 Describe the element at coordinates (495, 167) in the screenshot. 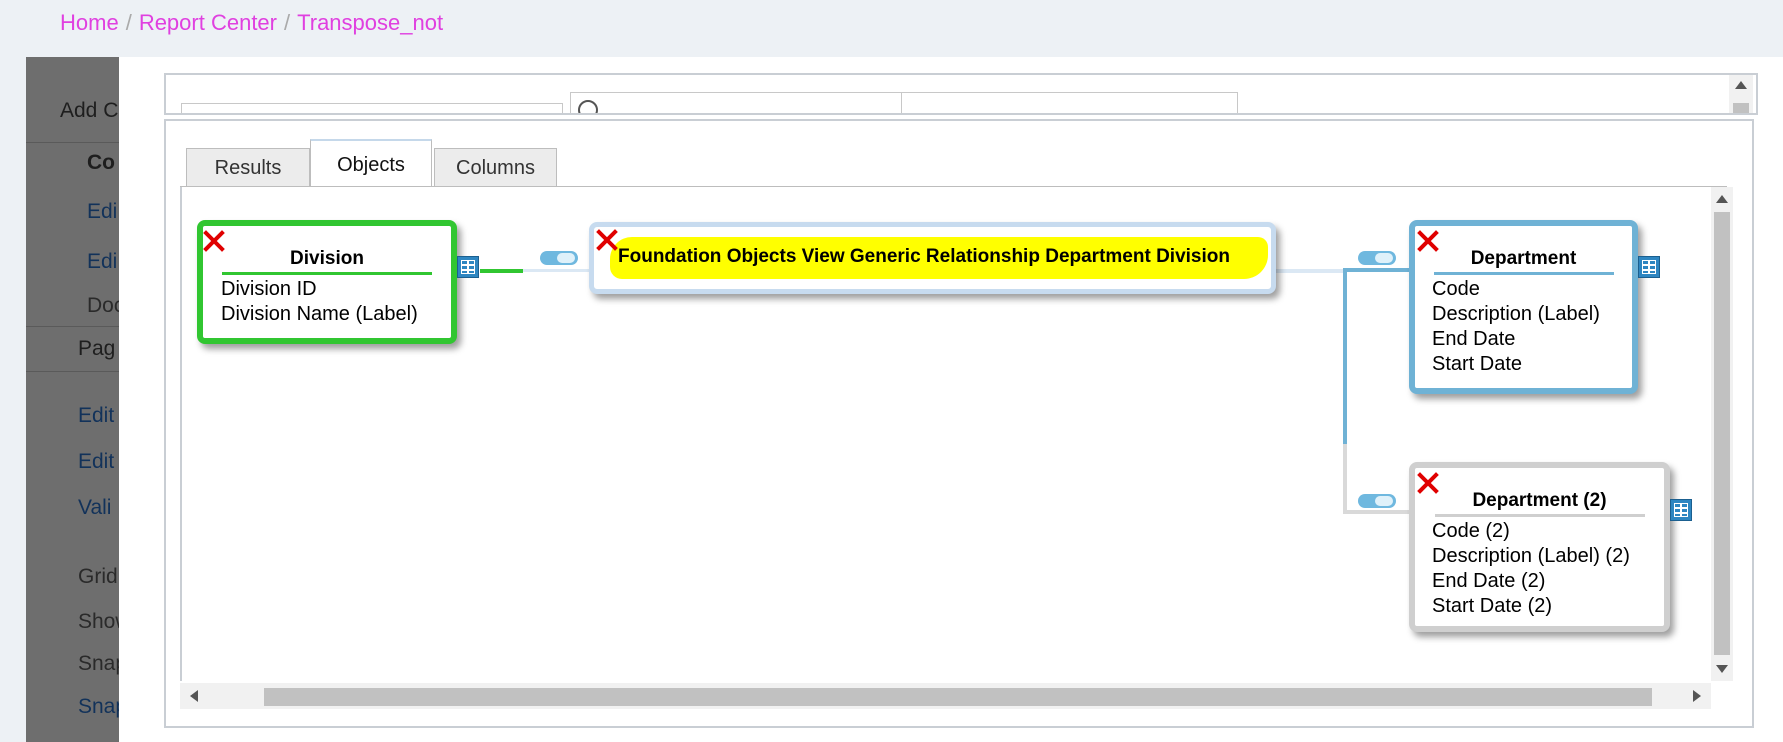

I see `tab-columns: Columns` at that location.